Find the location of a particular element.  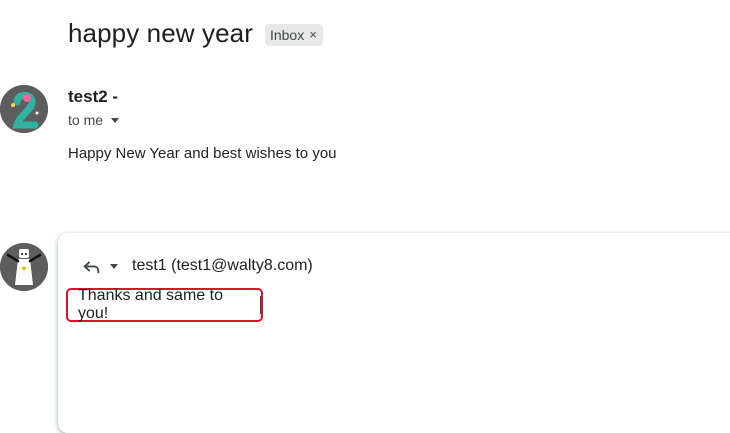

sender-avatar-image is located at coordinates (24, 109).